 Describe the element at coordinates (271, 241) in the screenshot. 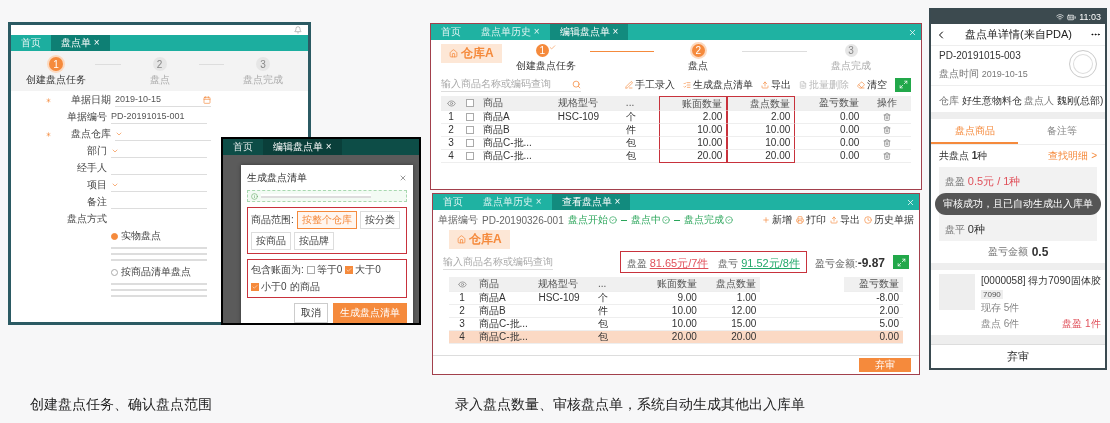

I see `range-option: 按商品` at that location.